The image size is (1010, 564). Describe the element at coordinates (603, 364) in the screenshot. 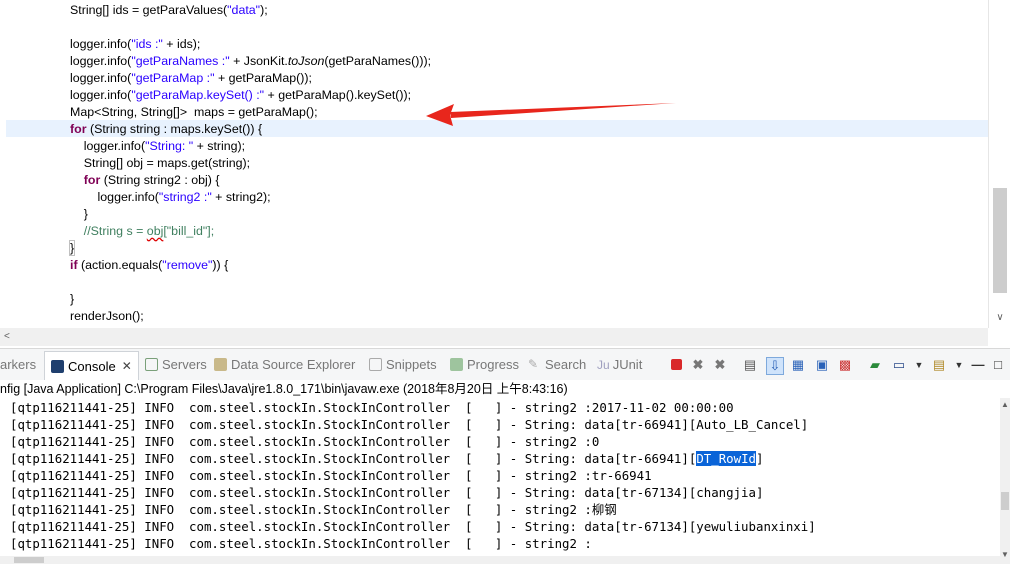

I see `junit-icon: Ju` at that location.